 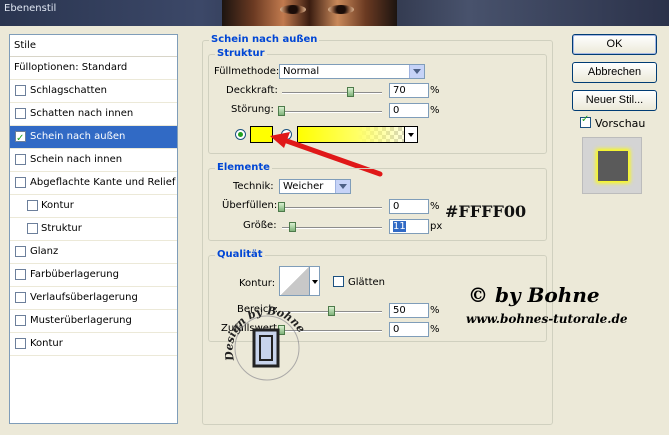 I want to click on style-list-item: Struktur, so click(x=93, y=229).